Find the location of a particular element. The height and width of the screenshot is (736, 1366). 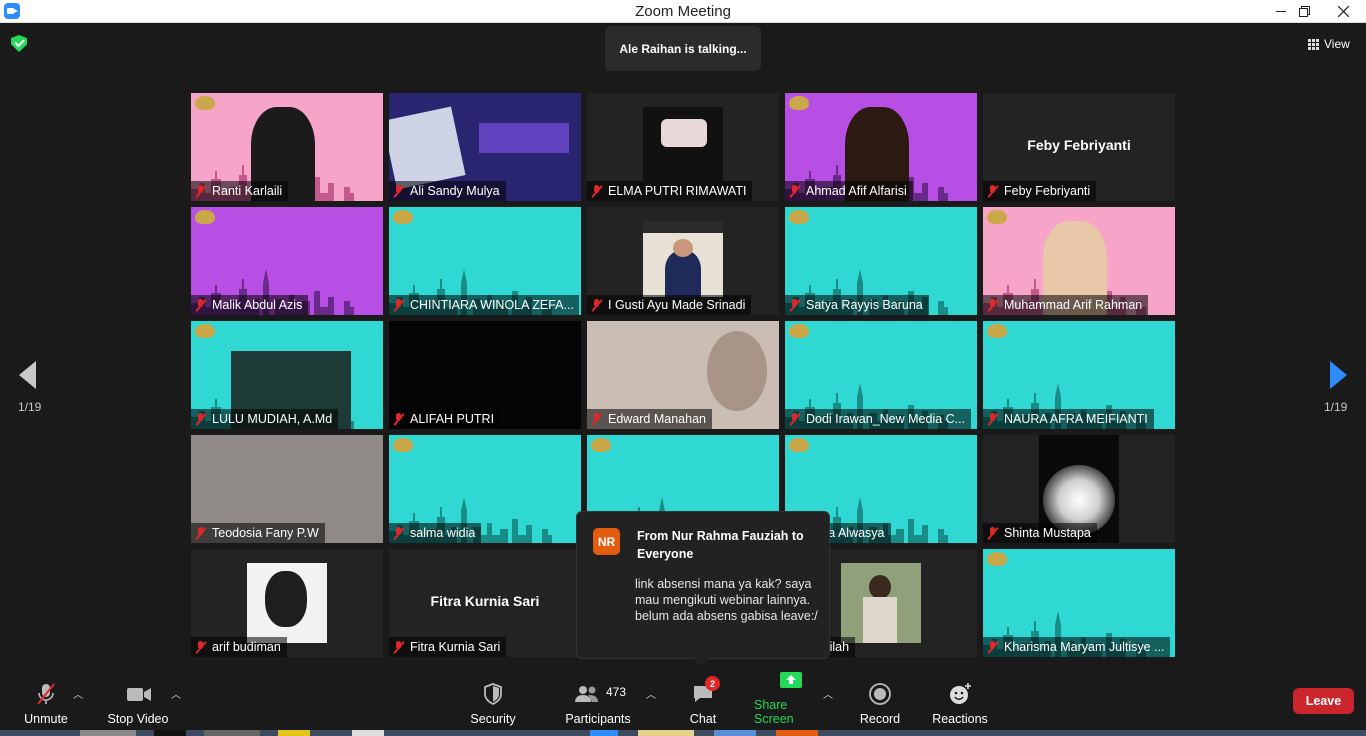

participant-tile: arif budiman is located at coordinates (287, 603).